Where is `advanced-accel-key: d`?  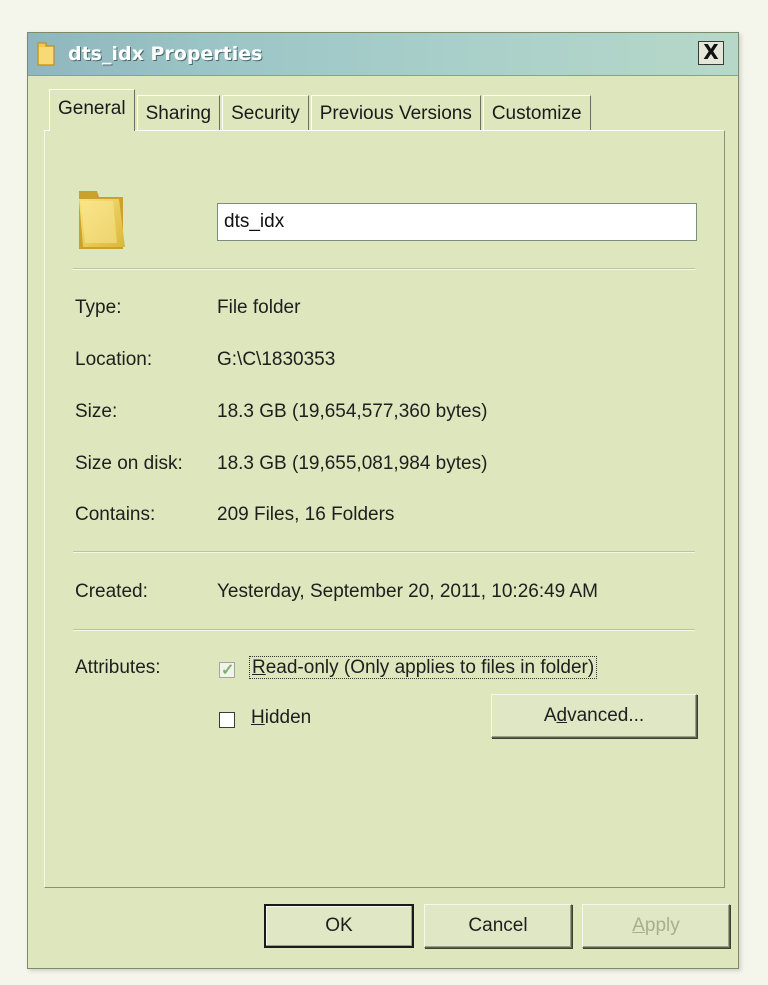 advanced-accel-key: d is located at coordinates (562, 715).